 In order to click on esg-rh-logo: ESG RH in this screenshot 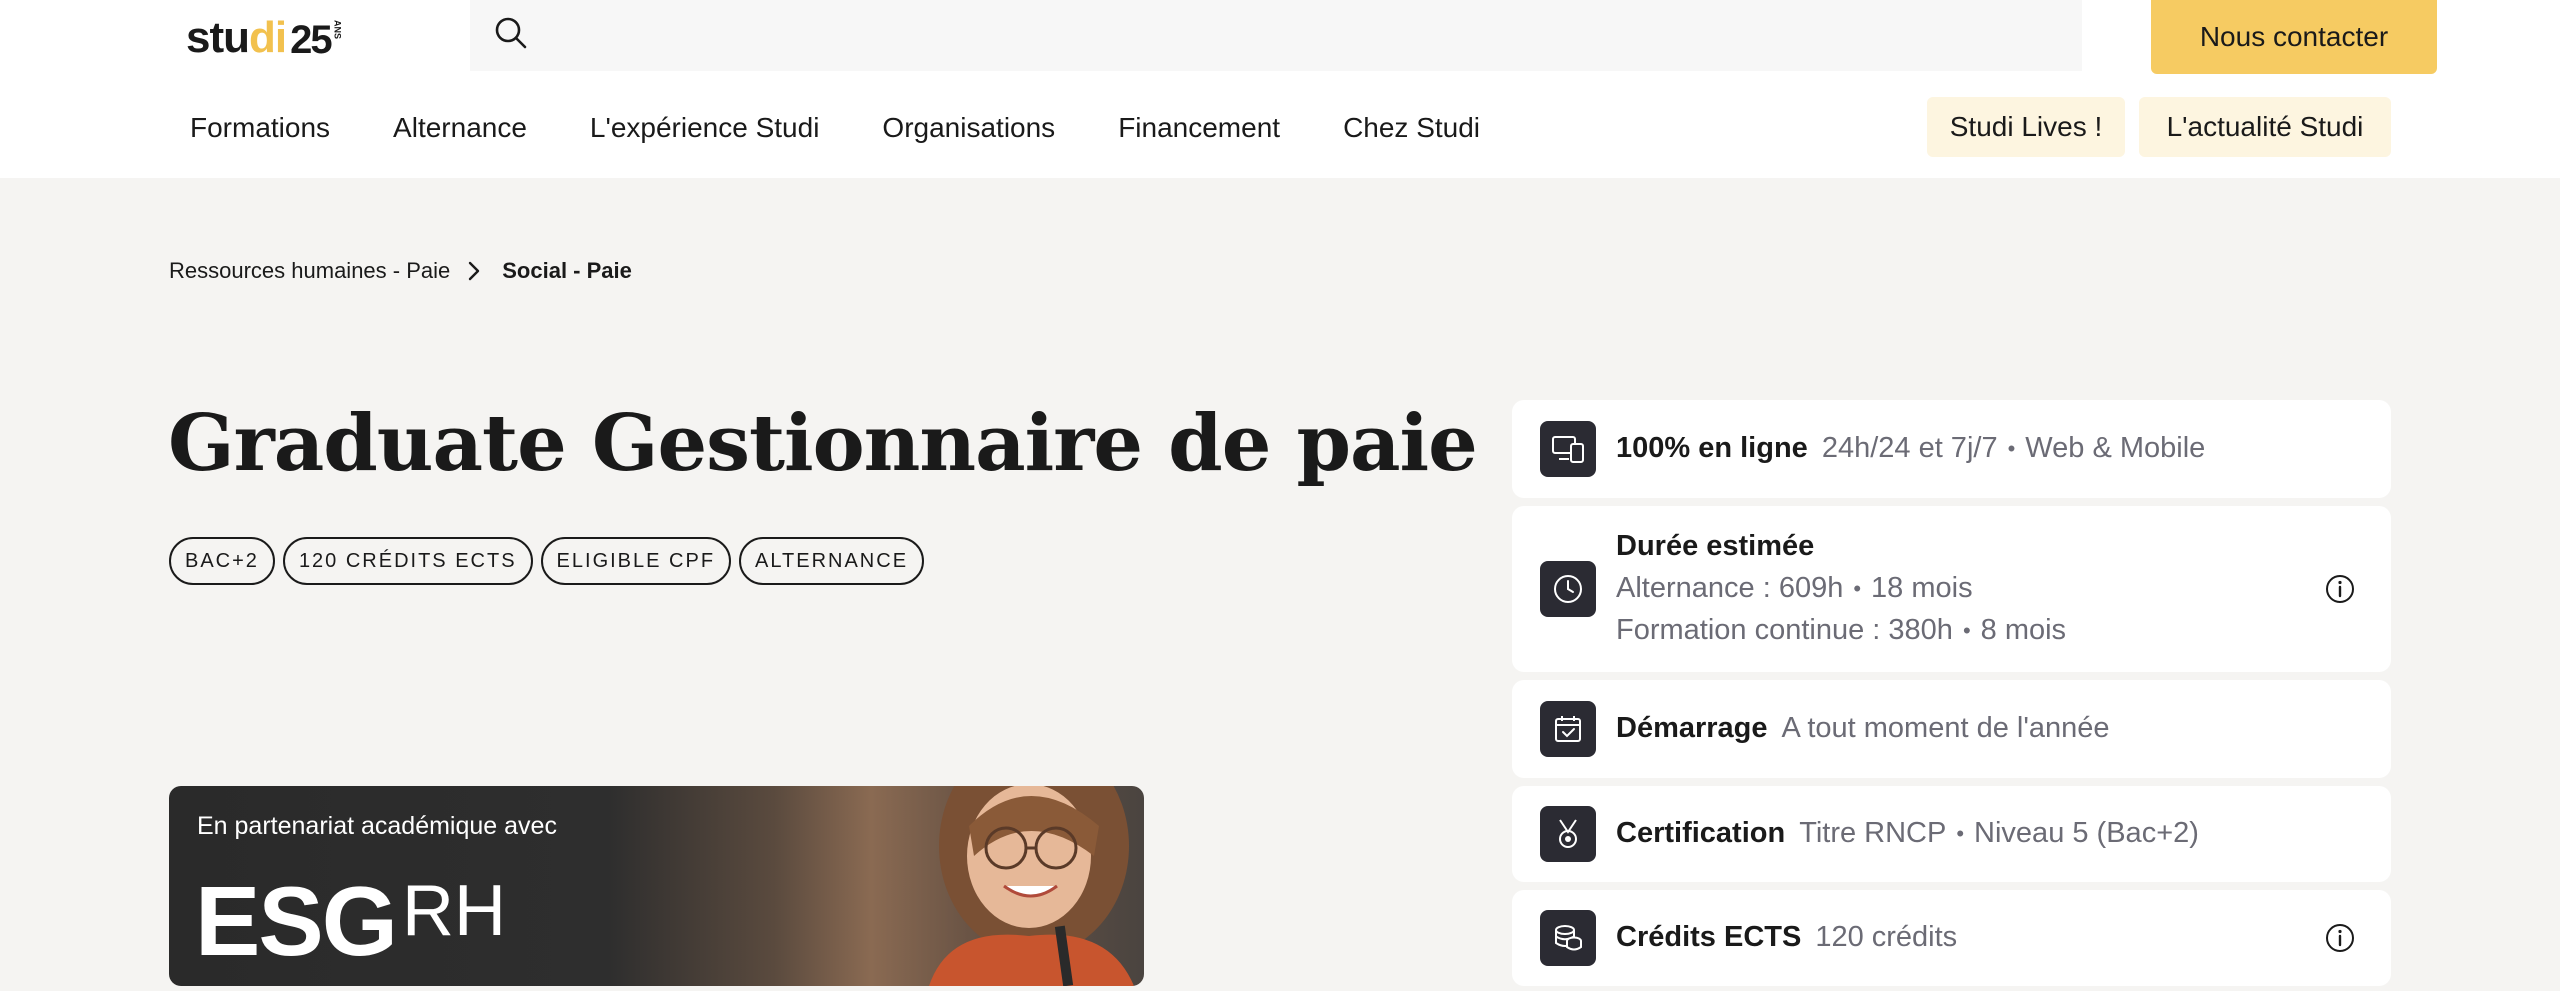, I will do `click(350, 921)`.